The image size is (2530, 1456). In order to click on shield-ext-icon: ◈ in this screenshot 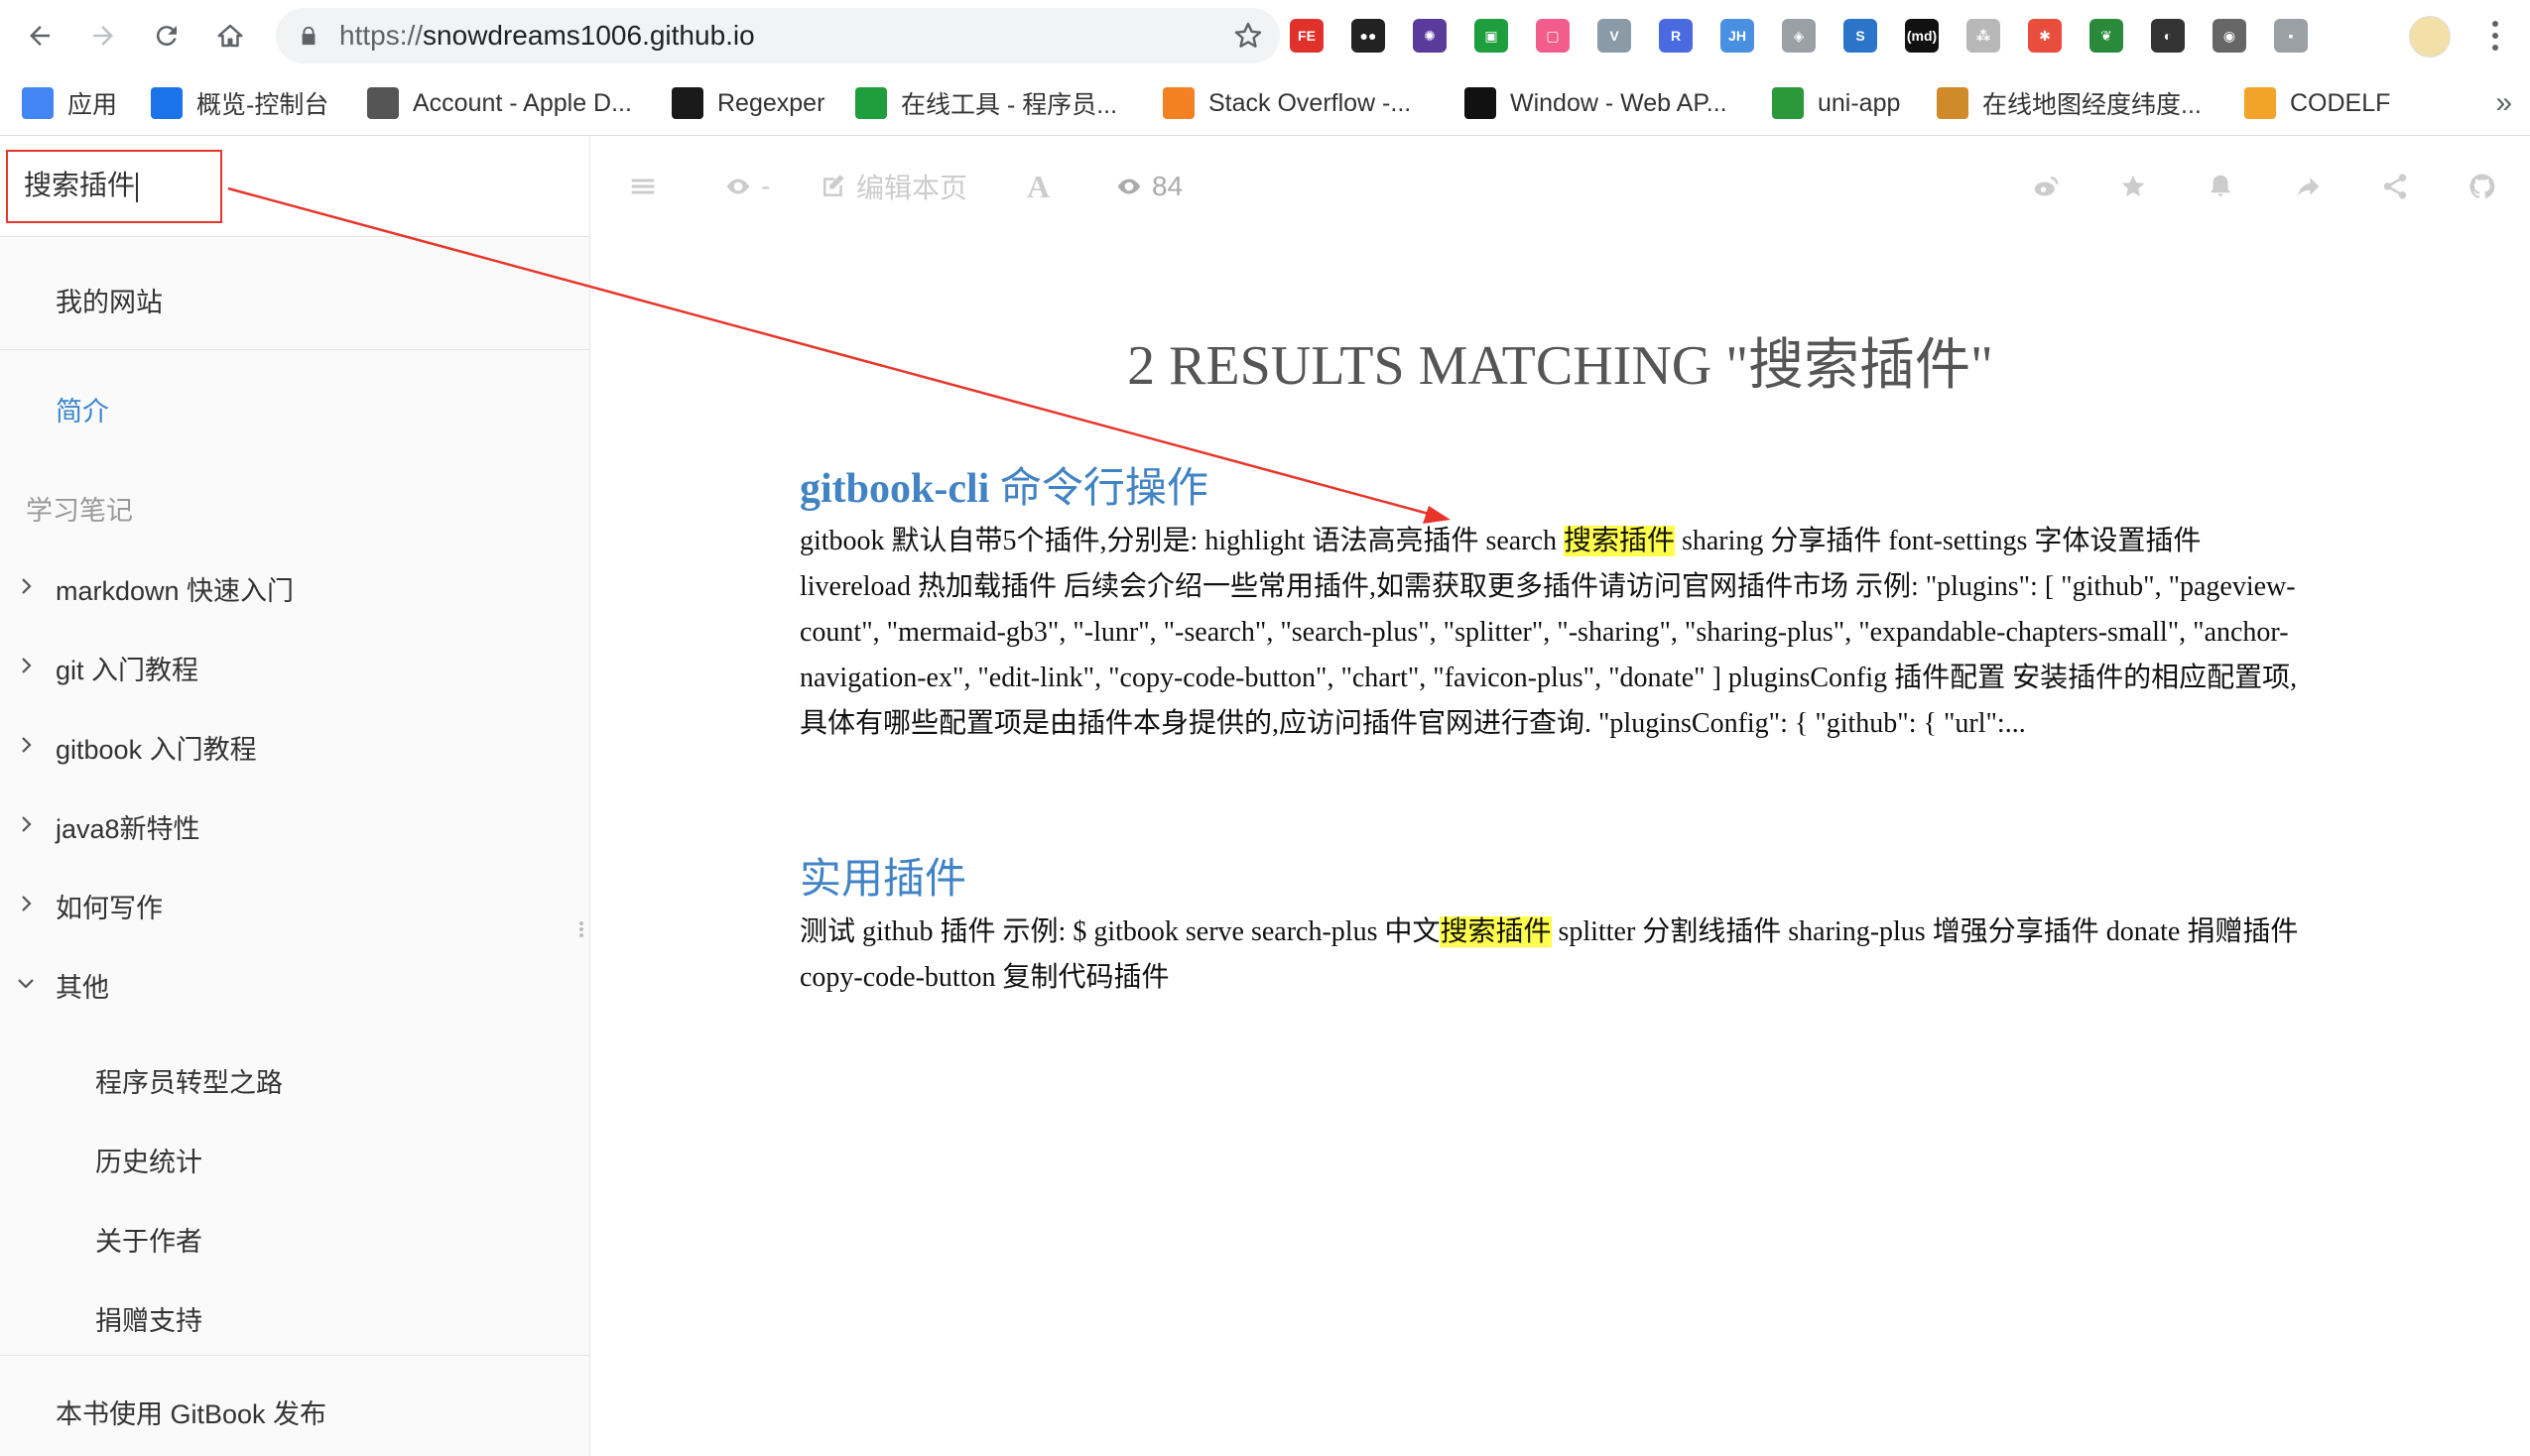, I will do `click(1799, 36)`.